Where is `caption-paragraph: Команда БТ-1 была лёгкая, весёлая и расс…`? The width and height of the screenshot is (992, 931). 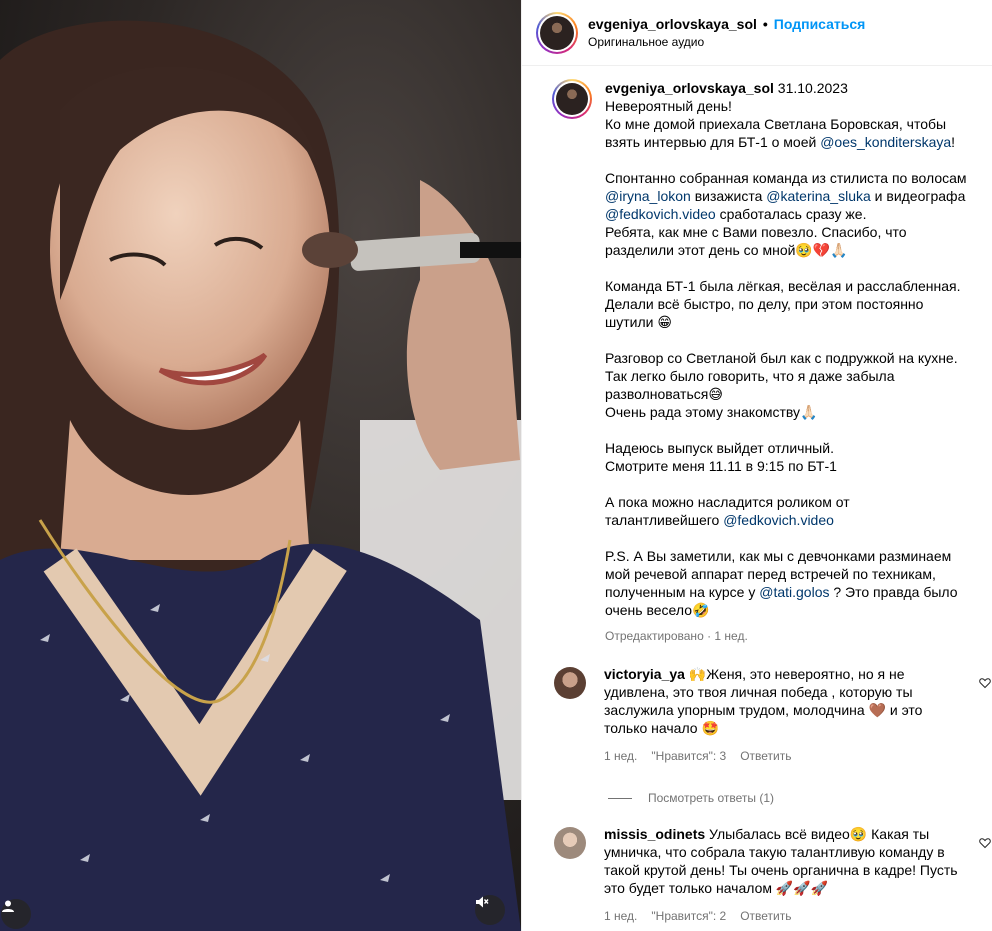
caption-paragraph: Команда БТ-1 была лёгкая, весёлая и расс… is located at coordinates (783, 304).